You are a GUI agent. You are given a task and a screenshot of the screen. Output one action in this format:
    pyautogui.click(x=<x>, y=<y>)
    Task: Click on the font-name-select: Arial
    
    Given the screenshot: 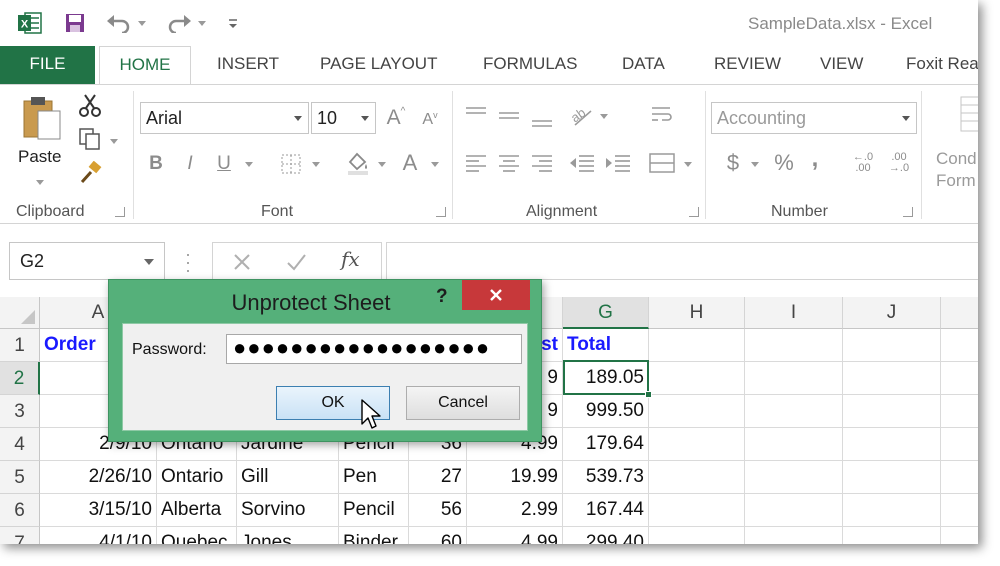 What is the action you would take?
    pyautogui.click(x=224, y=118)
    